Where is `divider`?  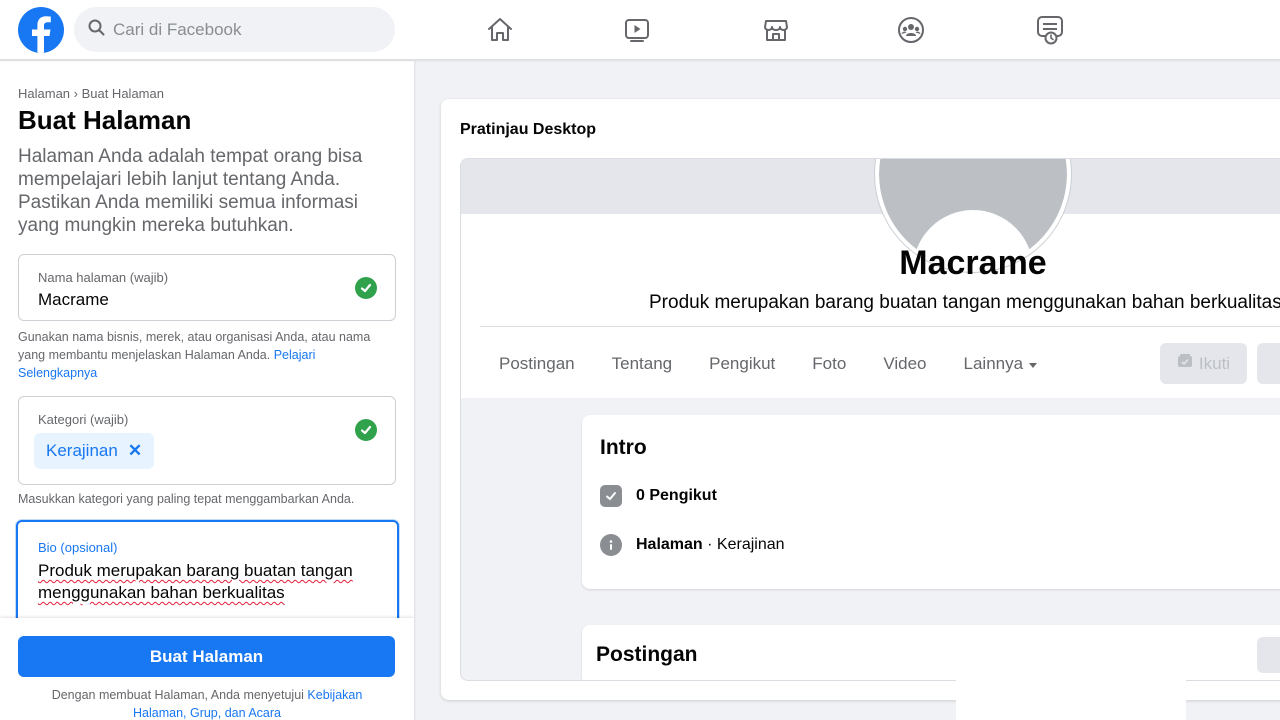 divider is located at coordinates (880, 326).